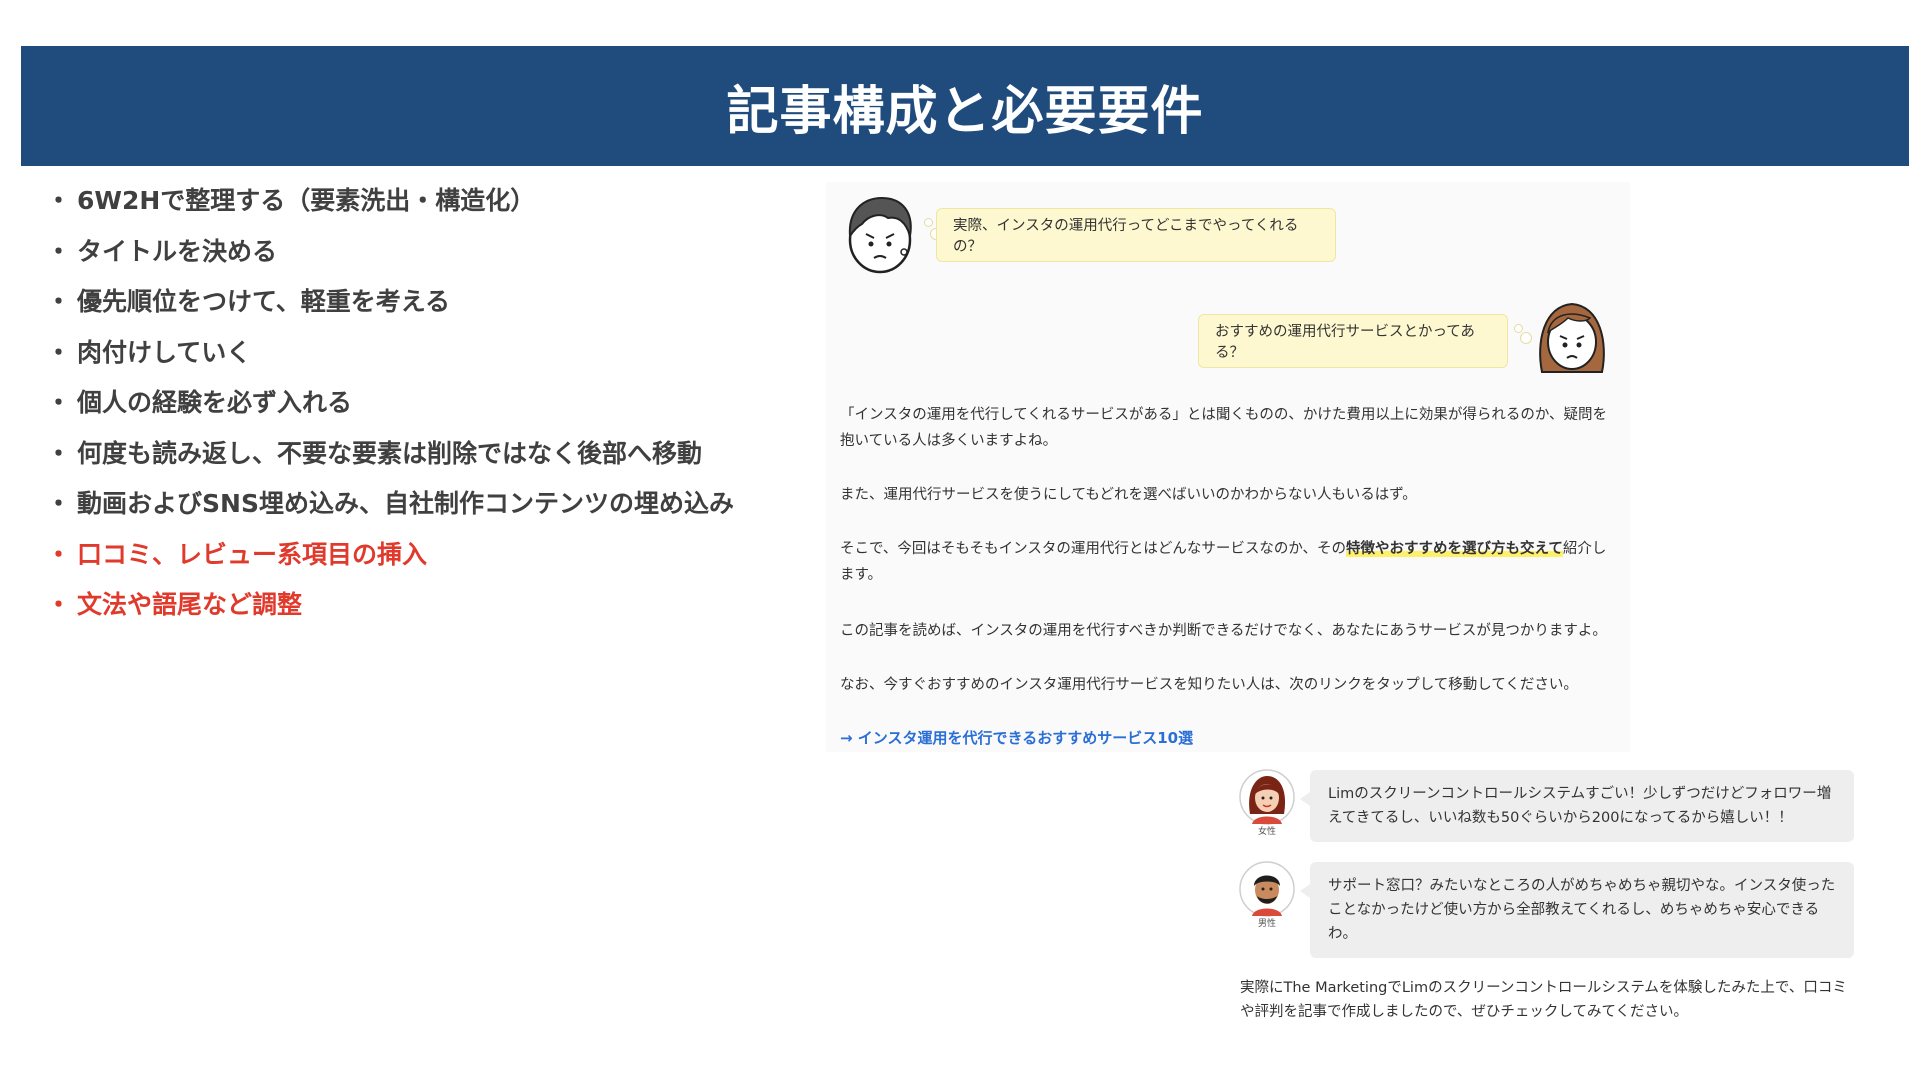 The height and width of the screenshot is (1080, 1920). I want to click on highlight-text: 特徴やおすすめを選び方も交えて, so click(1454, 549).